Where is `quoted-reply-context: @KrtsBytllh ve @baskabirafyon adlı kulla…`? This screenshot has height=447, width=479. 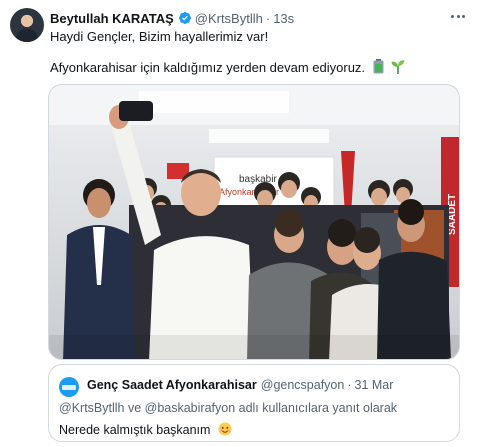
quoted-reply-context: @KrtsBytllh ve @baskabirafyon adlı kulla… is located at coordinates (228, 408).